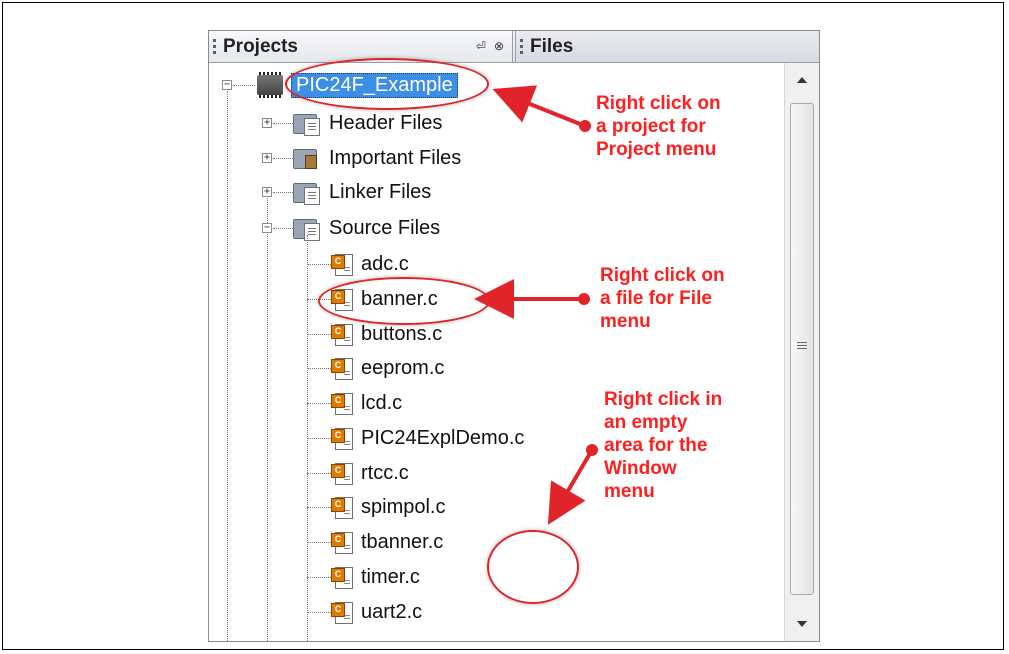 This screenshot has height=654, width=1009. I want to click on list-item: C PIC24ExplDemo.c, so click(427, 438).